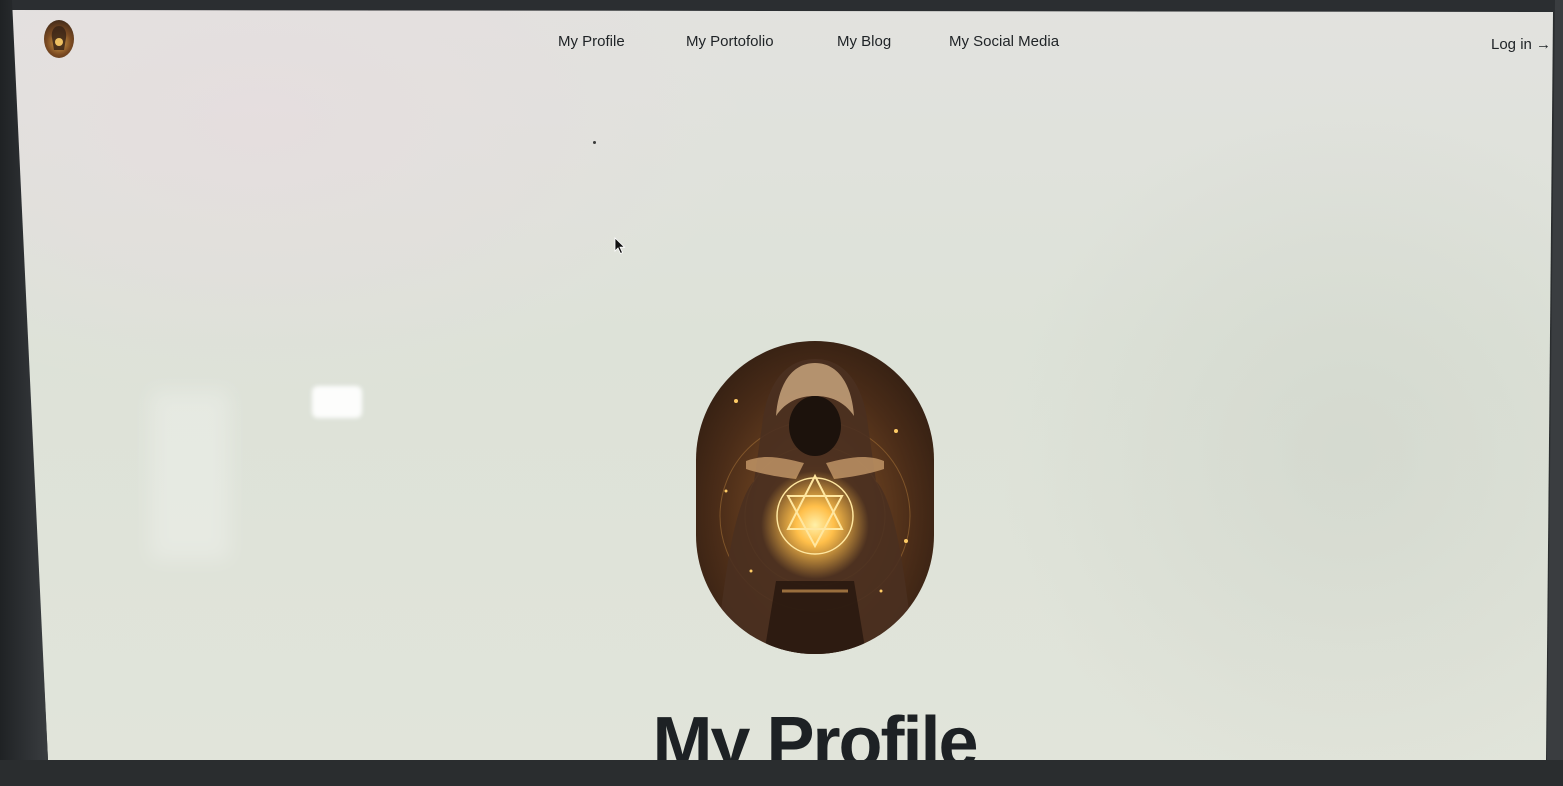  I want to click on nav-link-my-portofolio: My Portofolio, so click(730, 41).